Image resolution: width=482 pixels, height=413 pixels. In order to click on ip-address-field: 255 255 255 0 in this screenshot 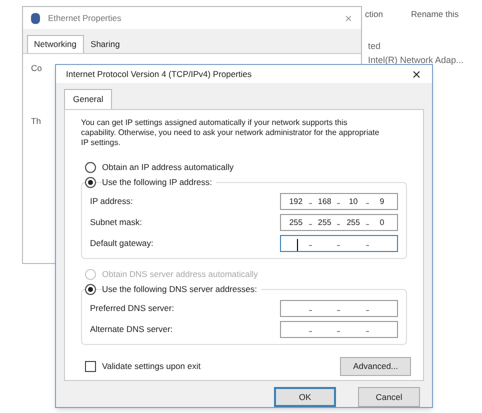, I will do `click(339, 222)`.